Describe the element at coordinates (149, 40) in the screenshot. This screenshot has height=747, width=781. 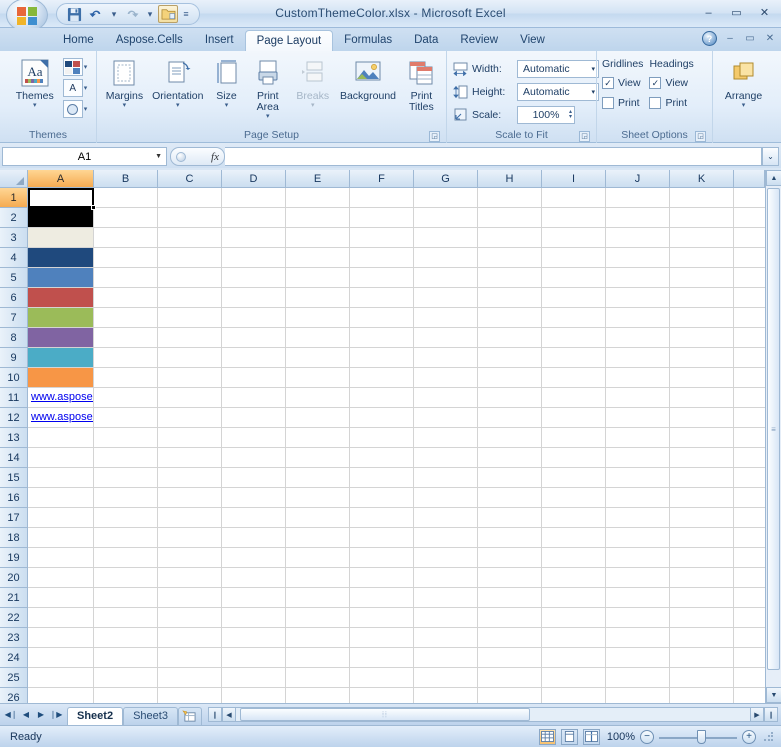
I see `tab-aspose-cells: Aspose.Cells` at that location.